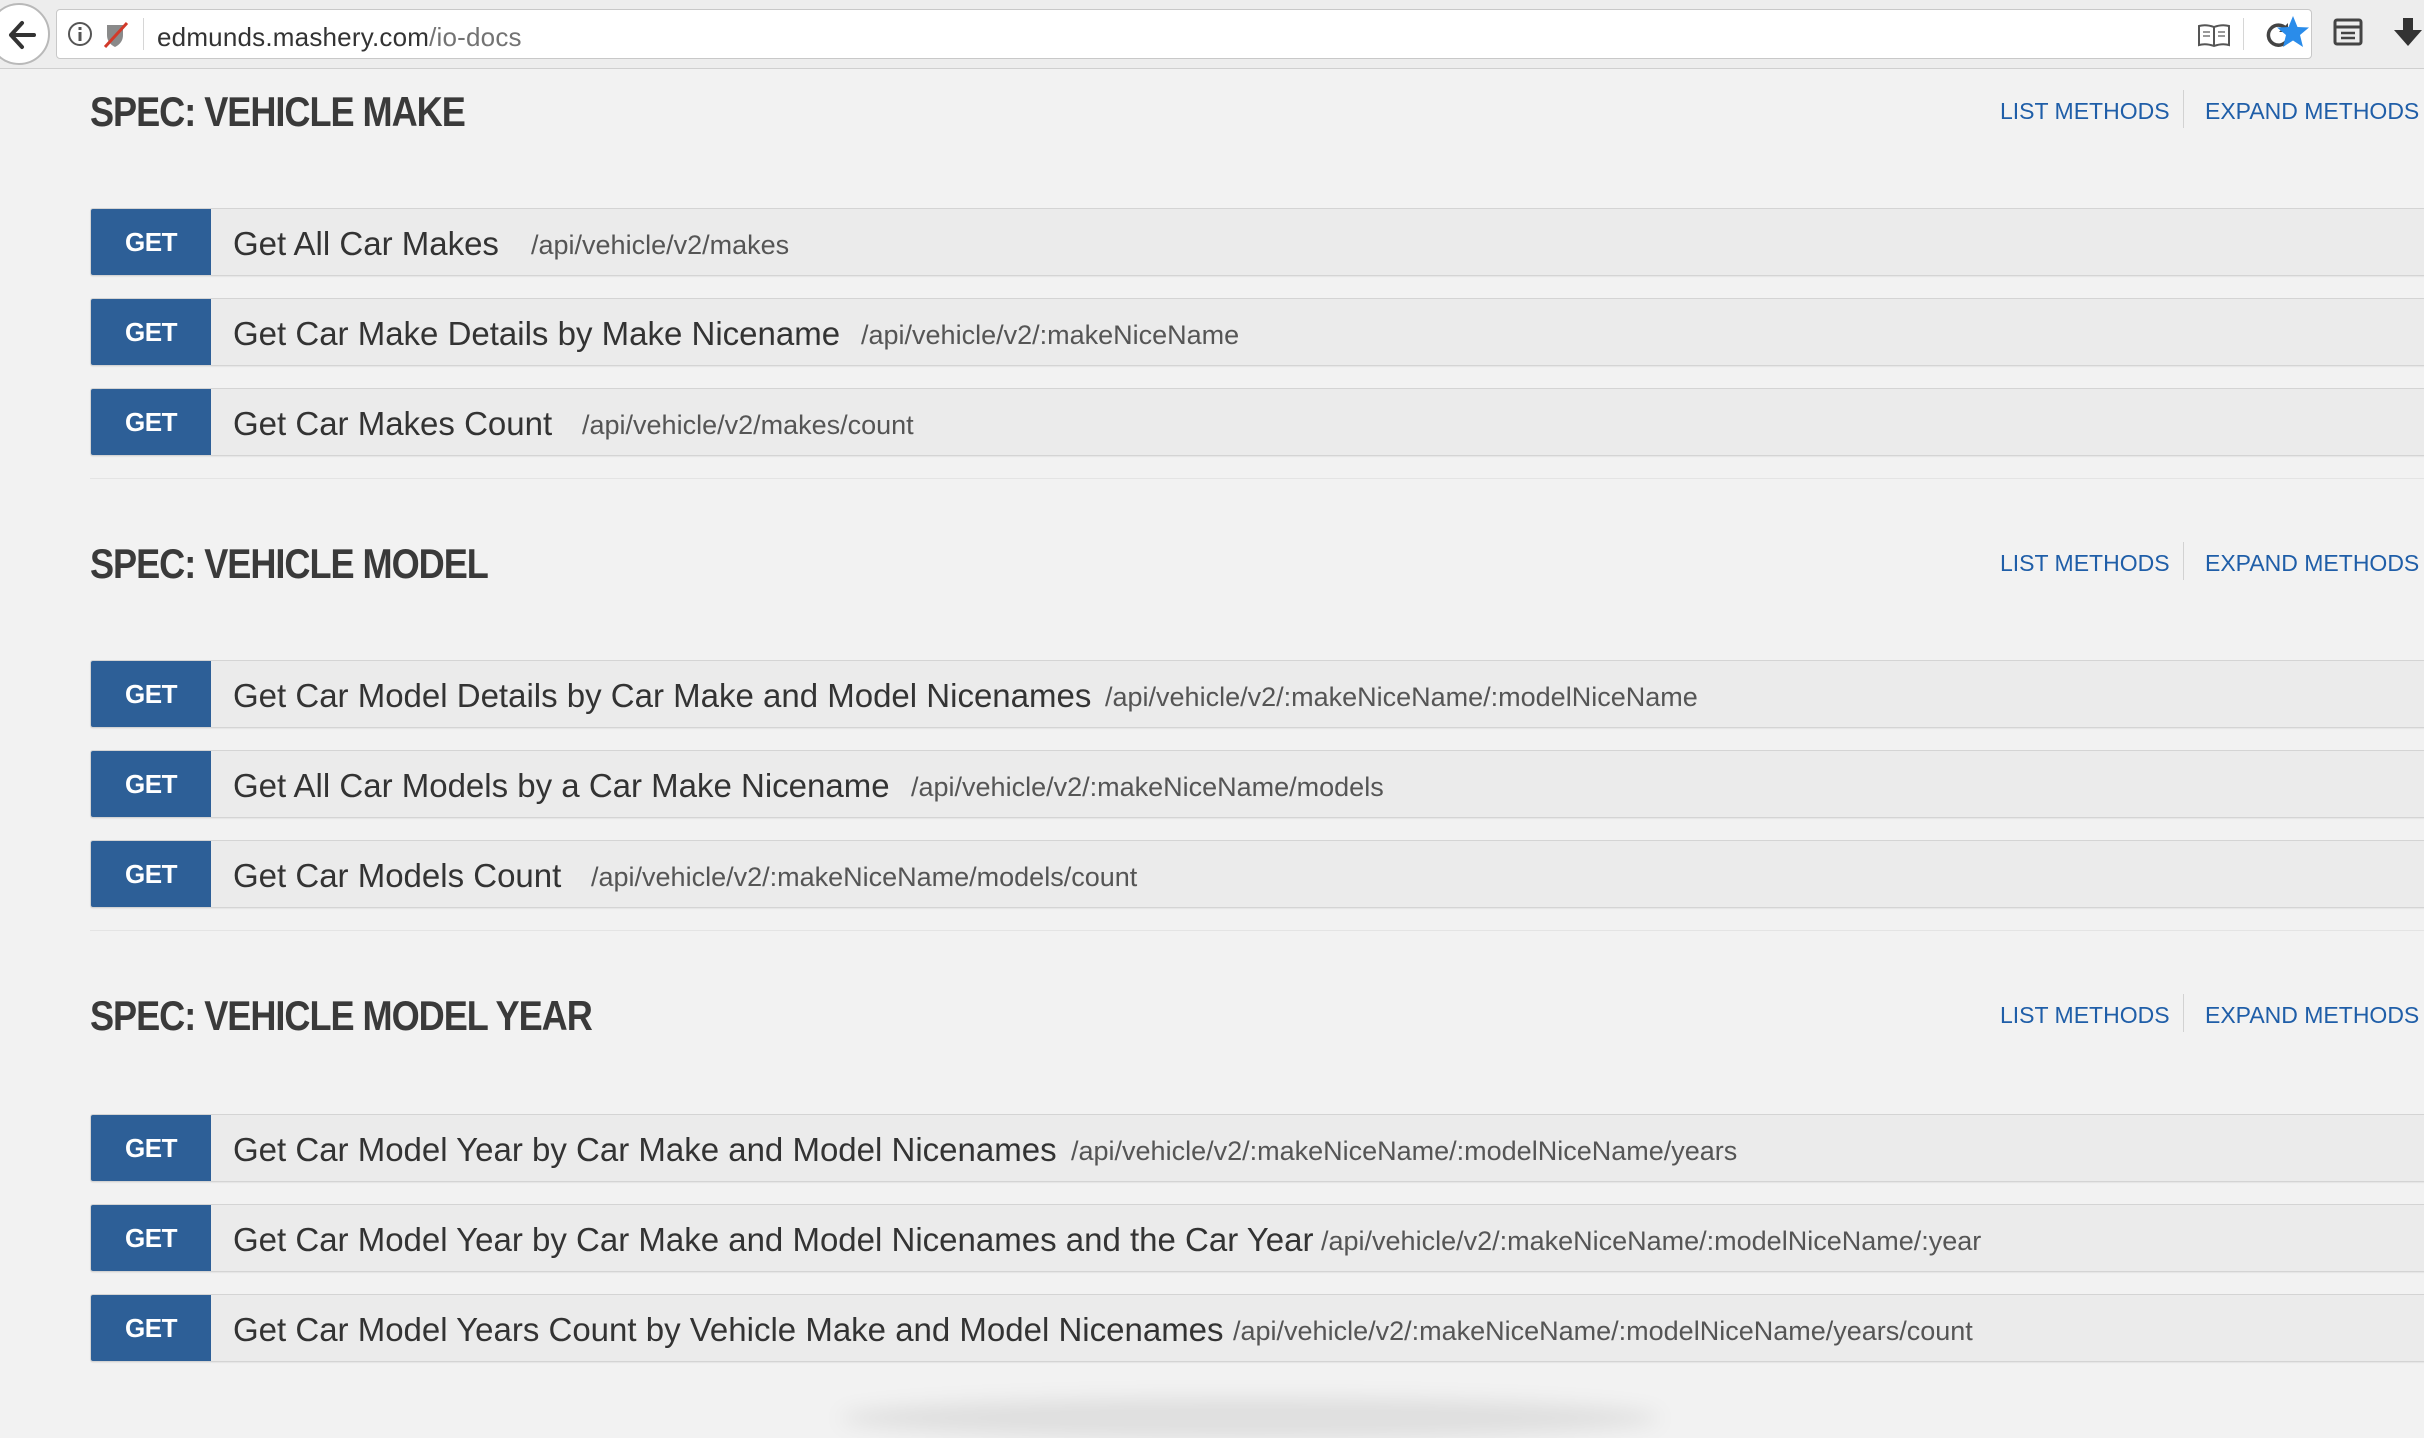 The height and width of the screenshot is (1438, 2424). What do you see at coordinates (660, 245) in the screenshot?
I see `method-path: /api/vehicle/v2/makes` at bounding box center [660, 245].